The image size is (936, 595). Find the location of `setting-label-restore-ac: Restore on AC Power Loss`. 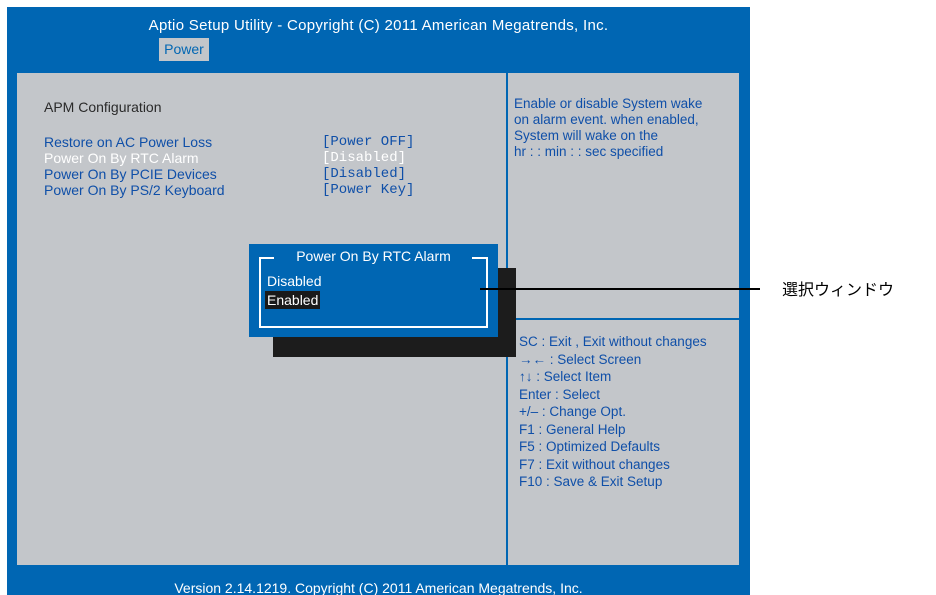

setting-label-restore-ac: Restore on AC Power Loss is located at coordinates (128, 142).